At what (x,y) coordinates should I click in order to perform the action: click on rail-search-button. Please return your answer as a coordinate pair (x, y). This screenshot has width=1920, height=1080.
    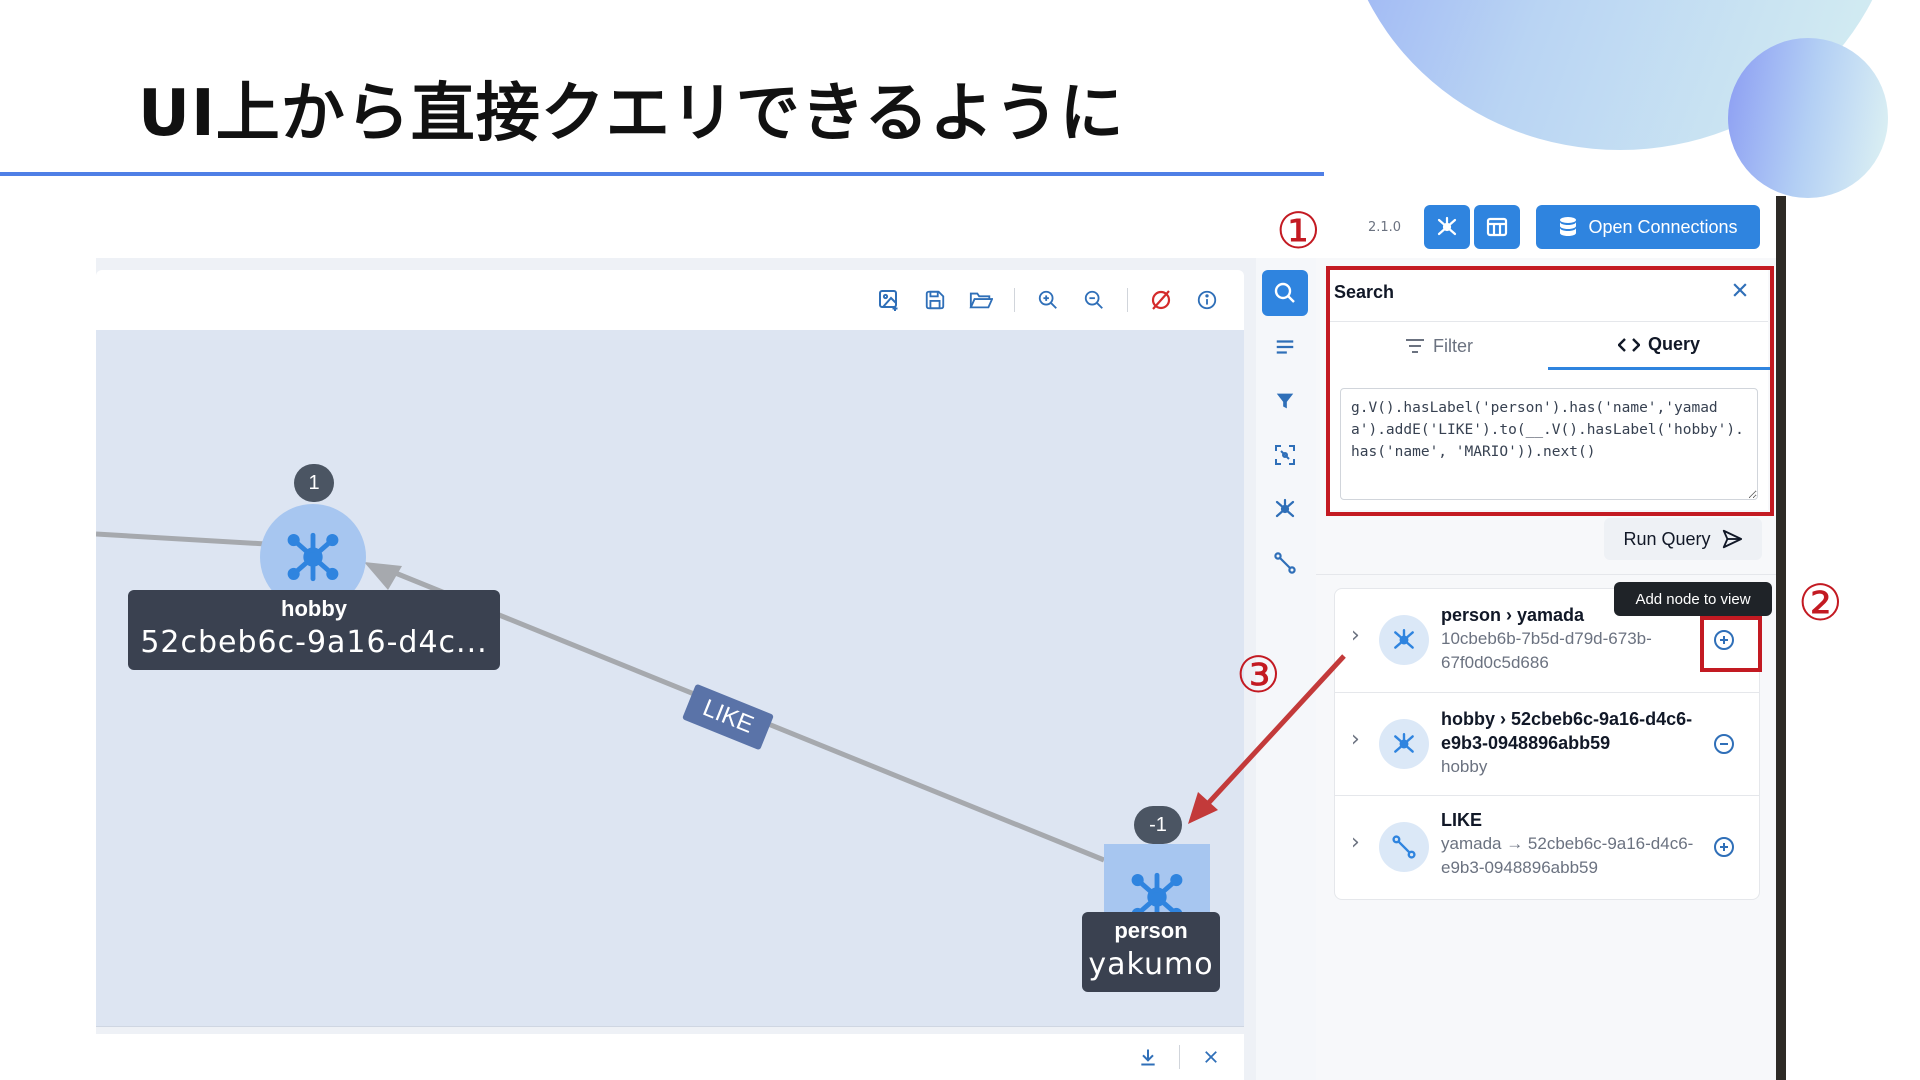
    Looking at the image, I should click on (1285, 293).